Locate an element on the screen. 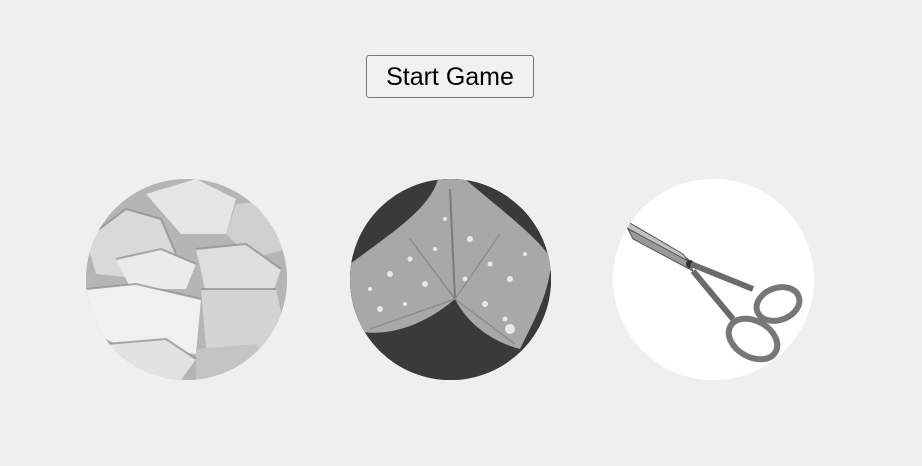 This screenshot has height=466, width=922. paper-choice is located at coordinates (450, 279).